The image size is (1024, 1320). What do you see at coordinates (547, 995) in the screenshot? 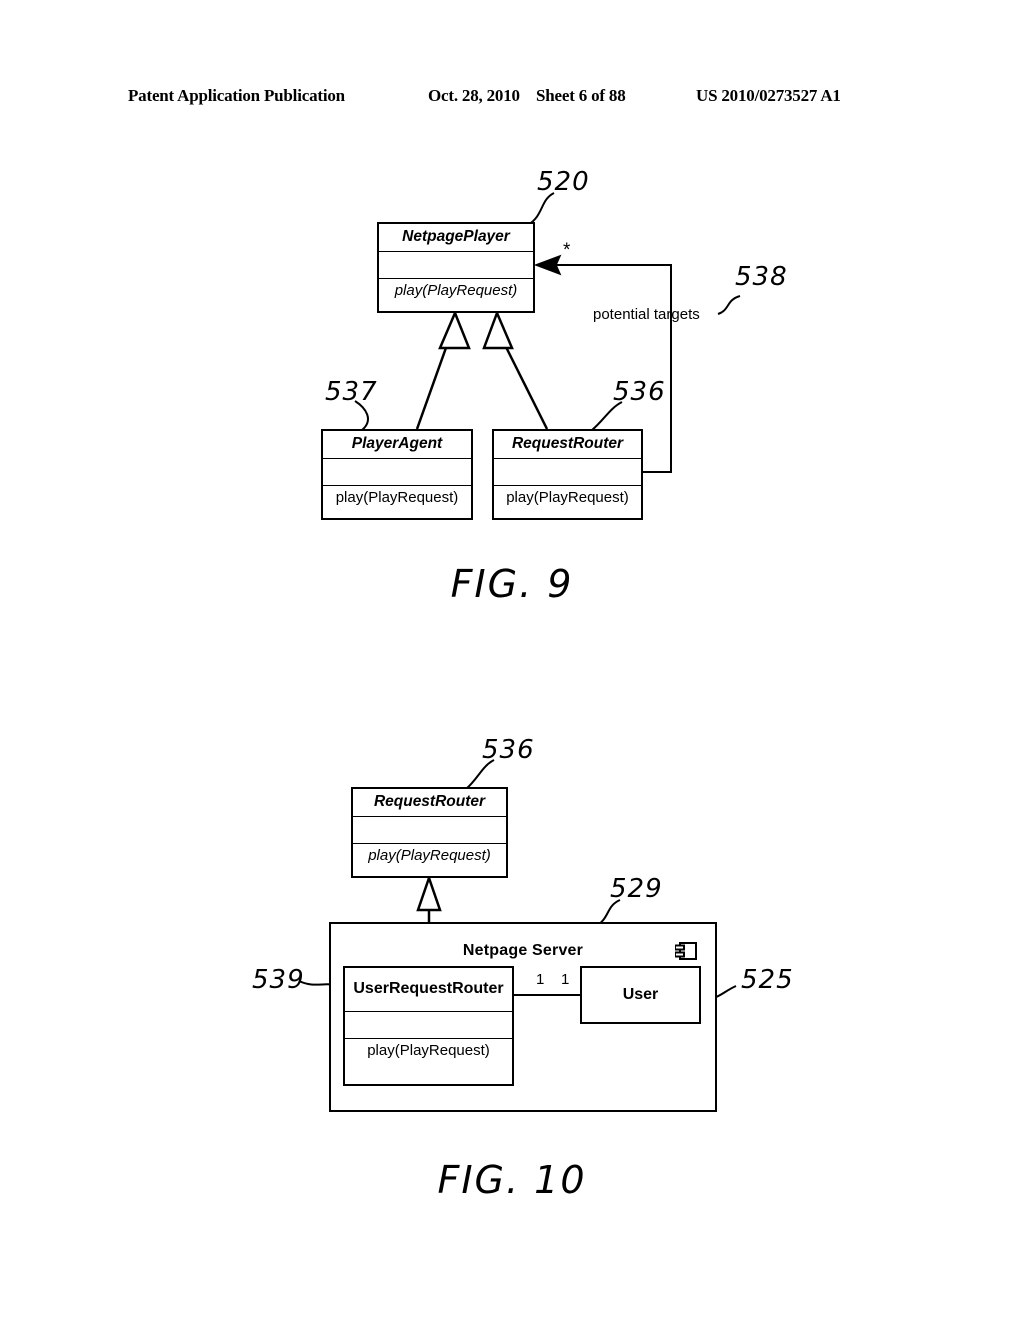
I see `association-line-user` at bounding box center [547, 995].